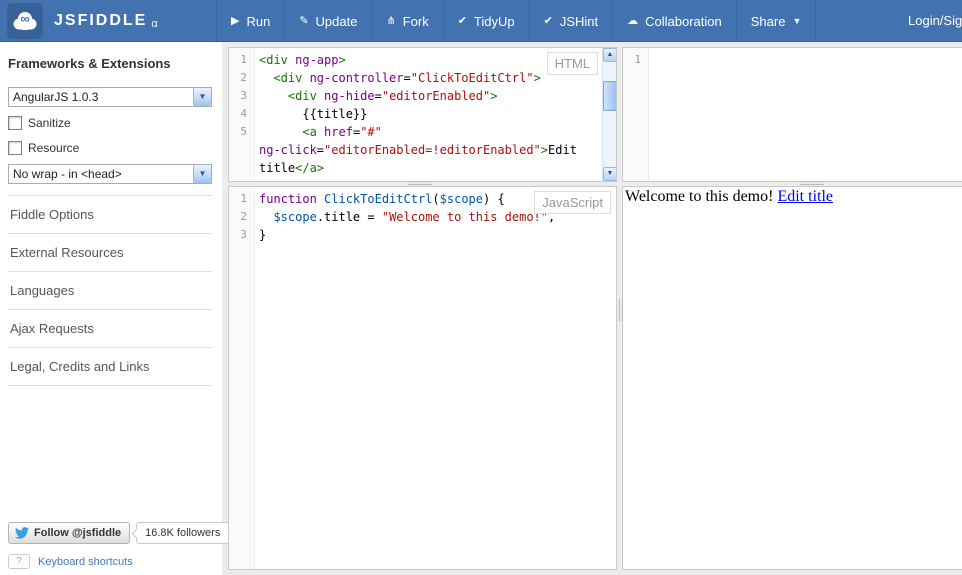 The image size is (962, 575). I want to click on alpha-badge: α, so click(154, 24).